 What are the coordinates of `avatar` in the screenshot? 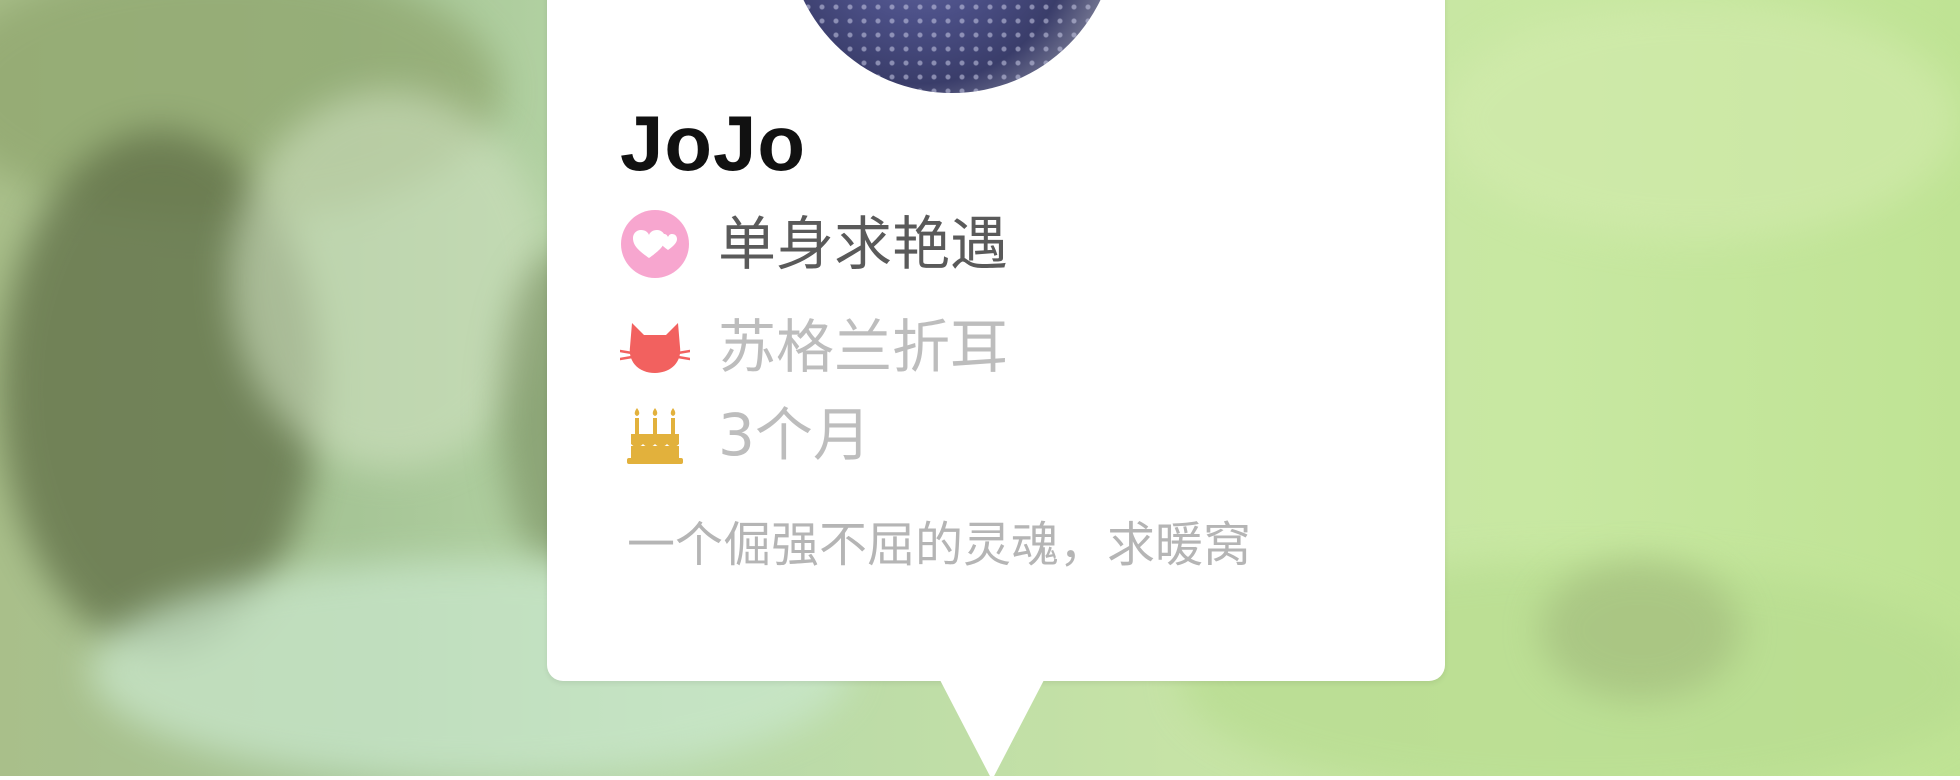 It's located at (952, 46).